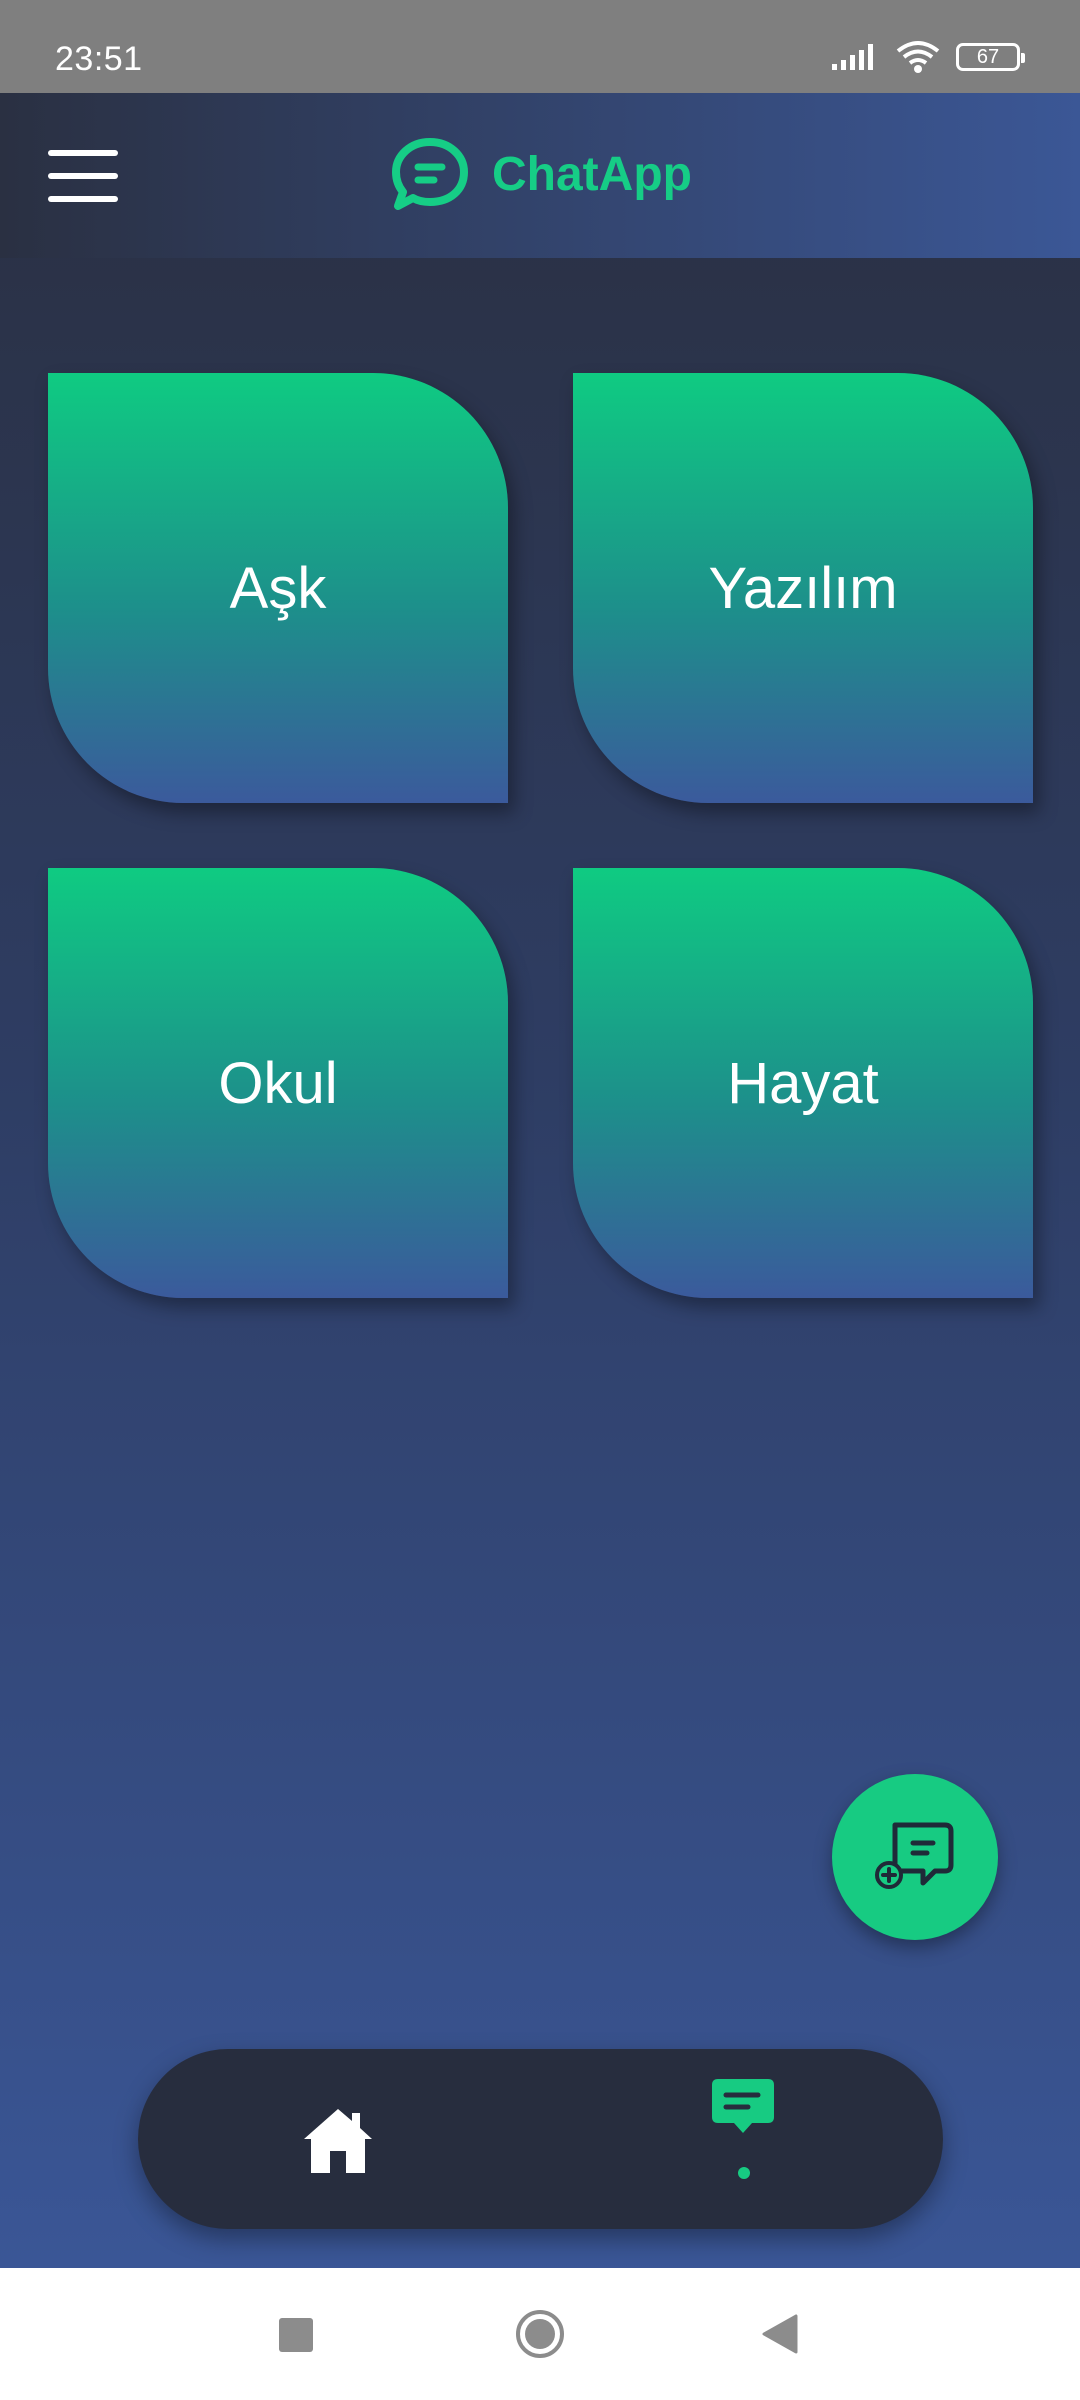 The width and height of the screenshot is (1080, 2400). I want to click on app-title: ChatApp, so click(592, 174).